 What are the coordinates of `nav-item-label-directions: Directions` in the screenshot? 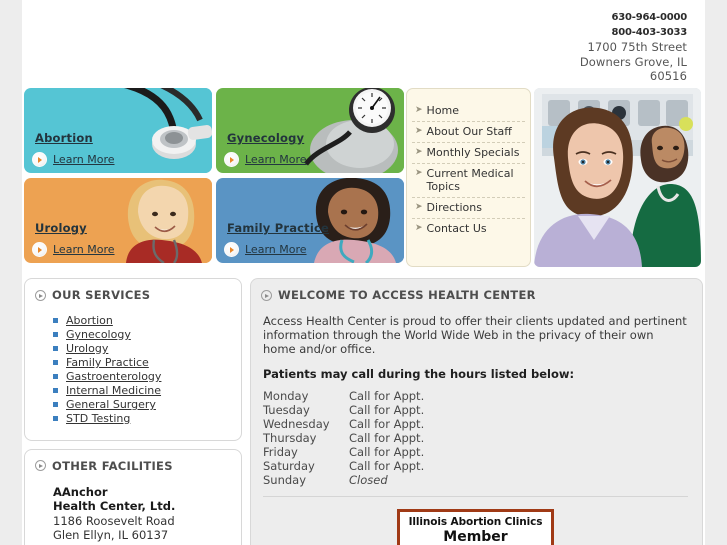 It's located at (454, 207).